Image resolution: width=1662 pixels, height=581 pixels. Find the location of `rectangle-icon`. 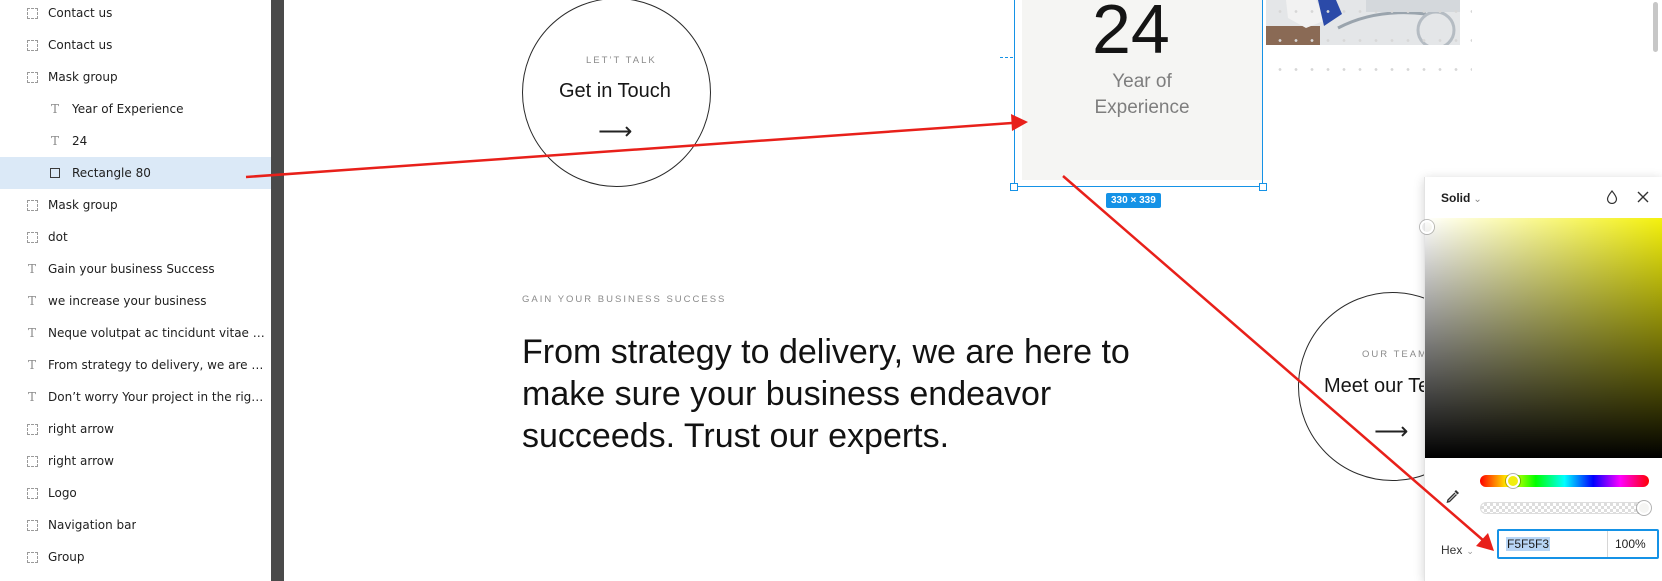

rectangle-icon is located at coordinates (55, 173).